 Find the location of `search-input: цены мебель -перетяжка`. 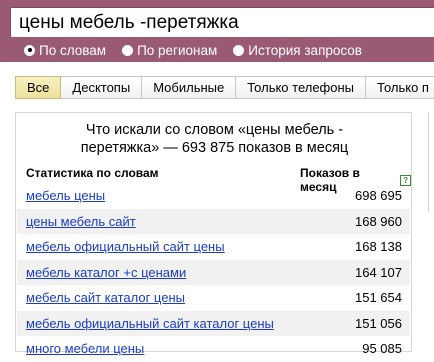

search-input: цены мебель -перетяжка is located at coordinates (222, 22).